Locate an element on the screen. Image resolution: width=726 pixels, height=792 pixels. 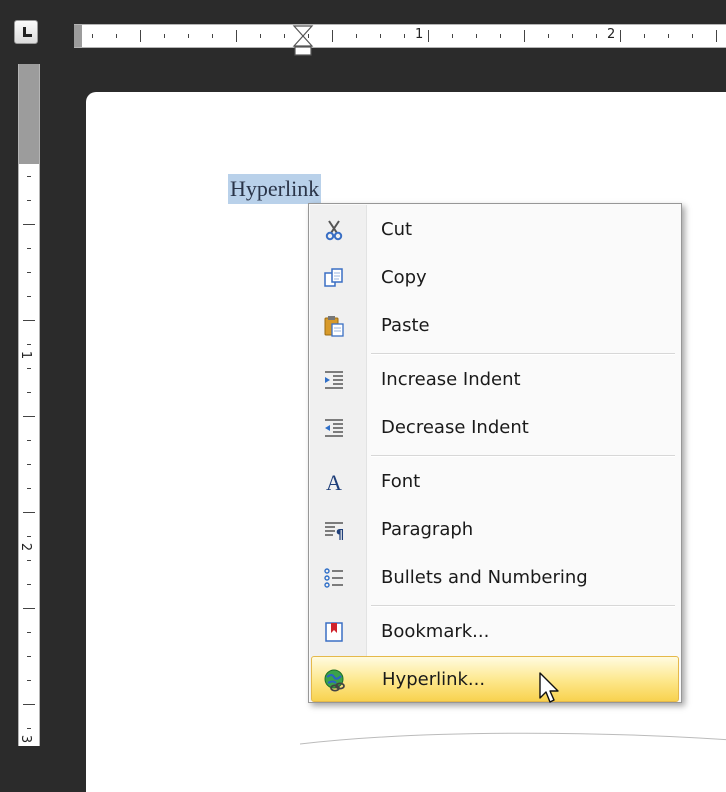
bullets-numbering-icon is located at coordinates (334, 578).